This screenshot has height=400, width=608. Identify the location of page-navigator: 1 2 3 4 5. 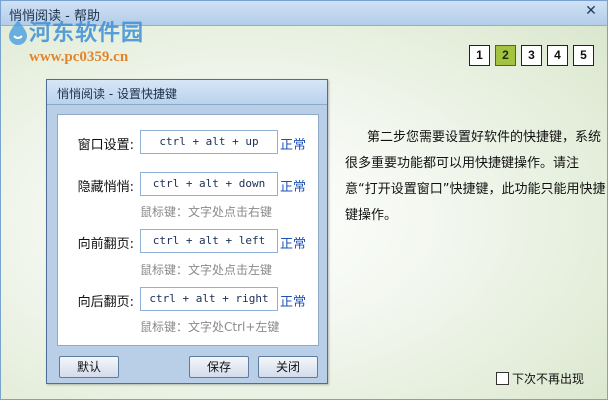
(531, 55).